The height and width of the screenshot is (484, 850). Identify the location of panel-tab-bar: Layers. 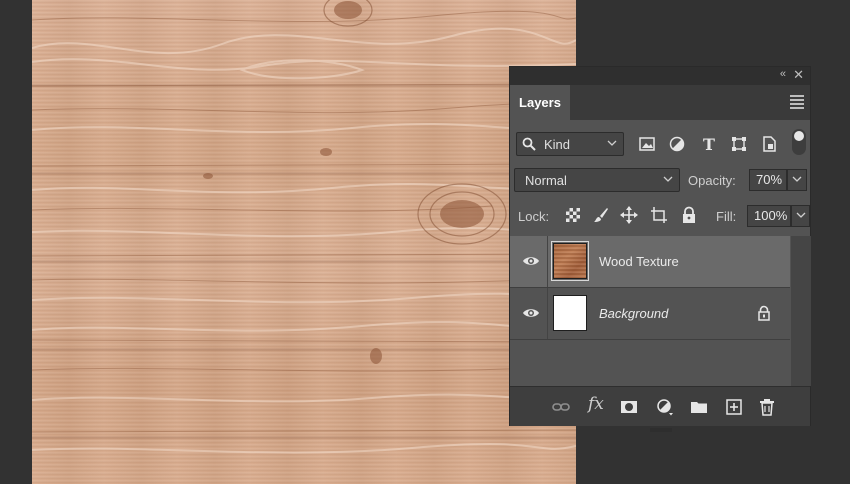
(660, 102).